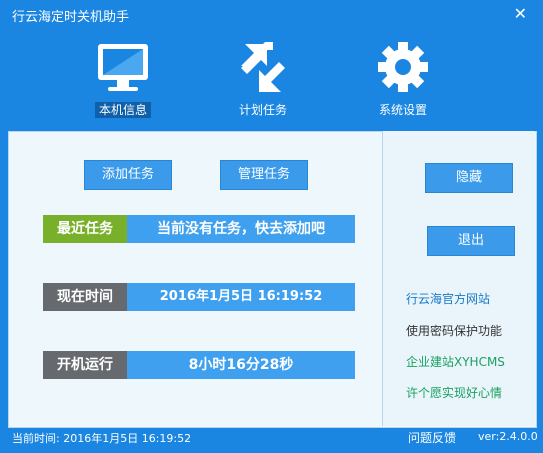  I want to click on nav-item-plan: 计划任务, so click(263, 80).